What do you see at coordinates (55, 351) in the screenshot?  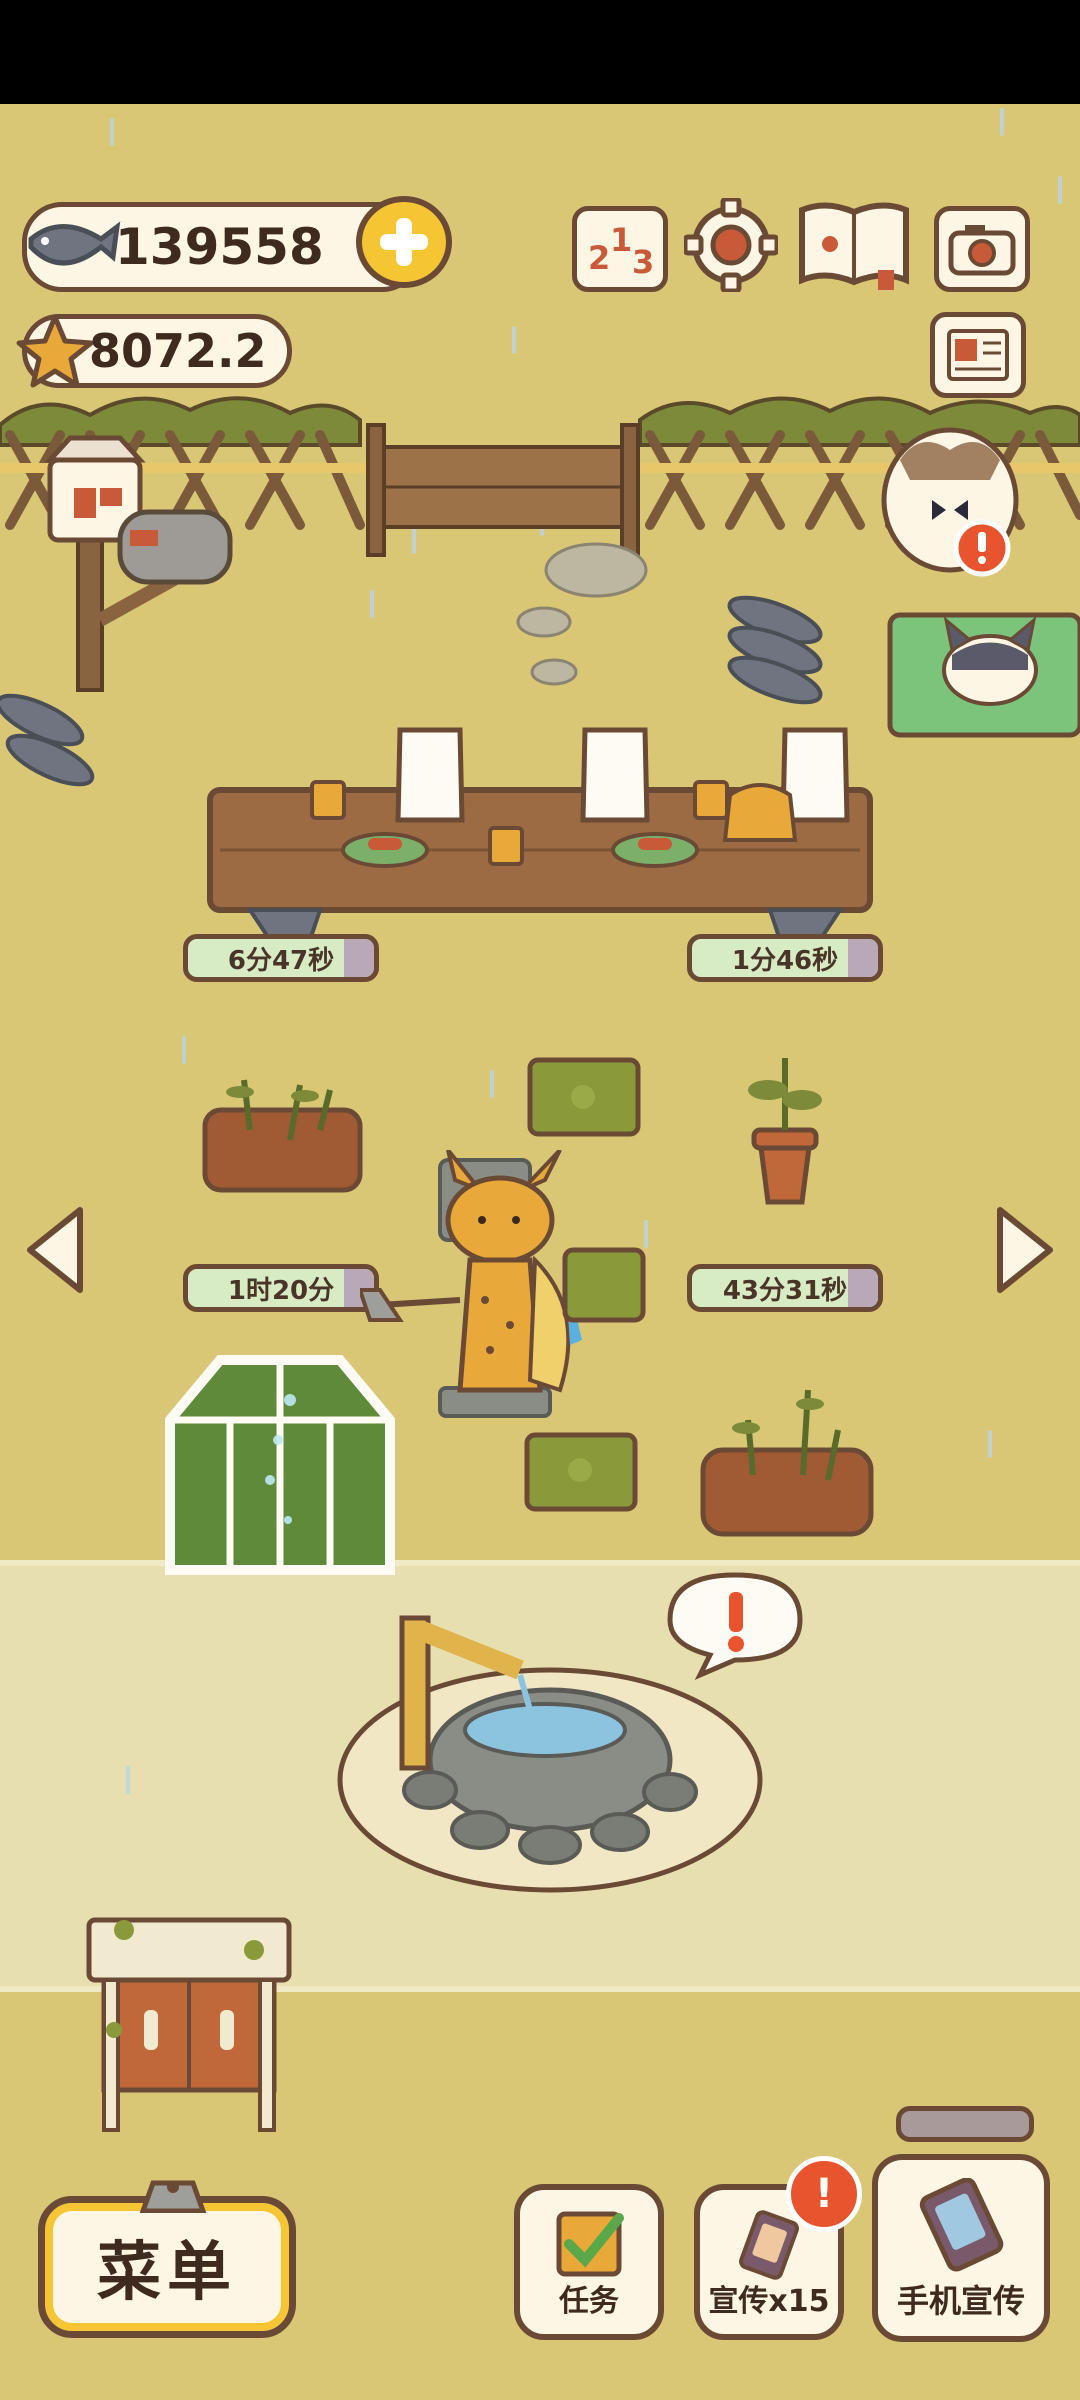 I see `star-icon` at bounding box center [55, 351].